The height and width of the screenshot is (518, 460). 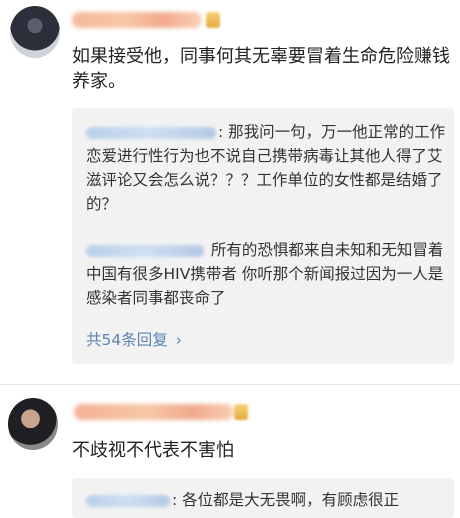 I want to click on reply-thread: : 各位都是大无畏啊，有顾虑很正, so click(x=263, y=498).